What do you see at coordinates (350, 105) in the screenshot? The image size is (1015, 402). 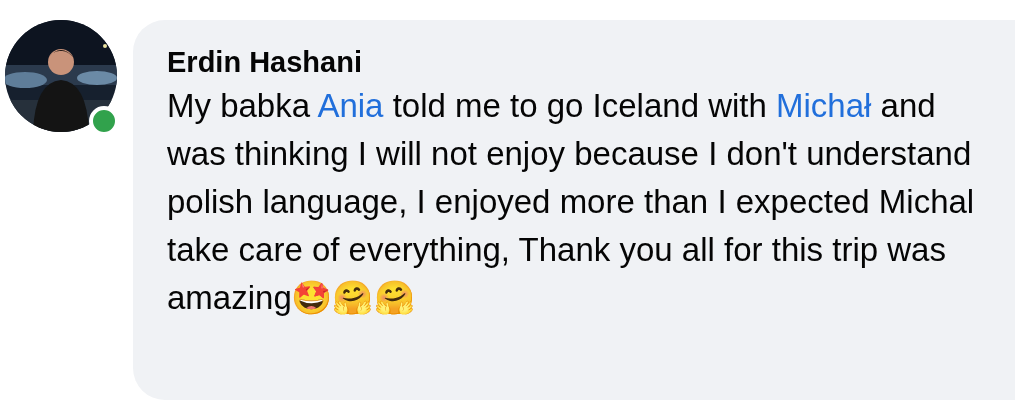 I see `mention-link: Ania` at bounding box center [350, 105].